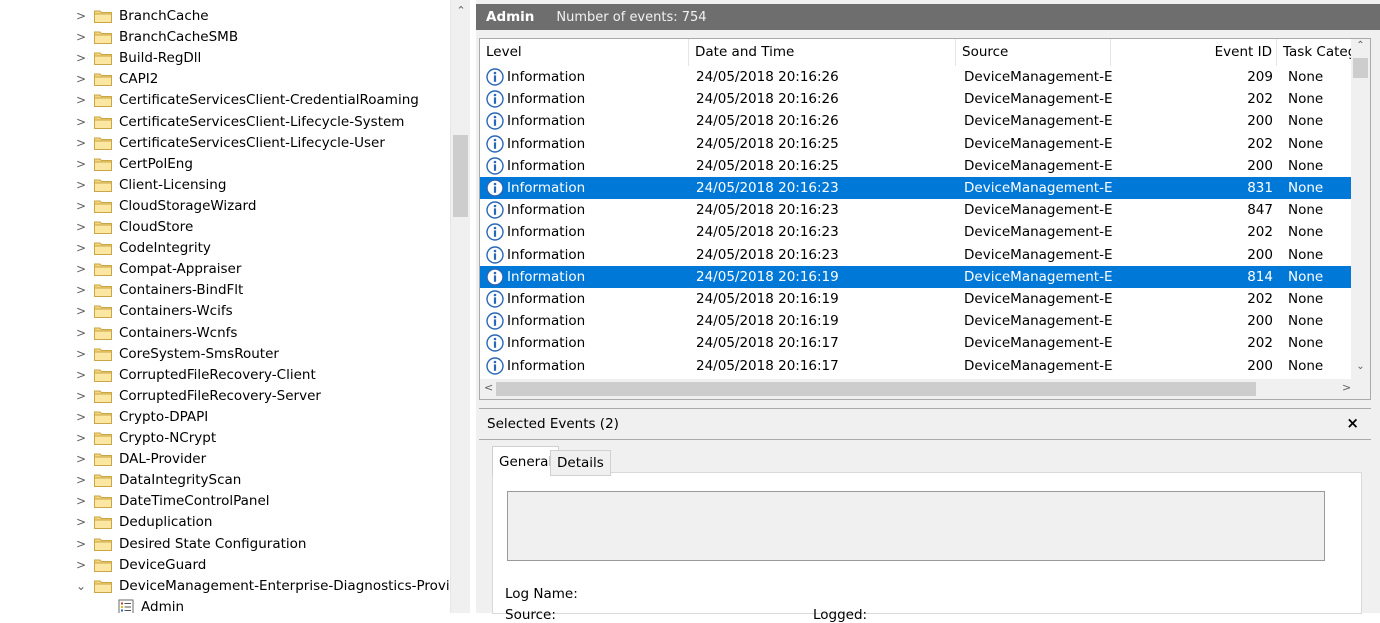 The height and width of the screenshot is (623, 1380). What do you see at coordinates (876, 389) in the screenshot?
I see `grid-hscroll-thumb` at bounding box center [876, 389].